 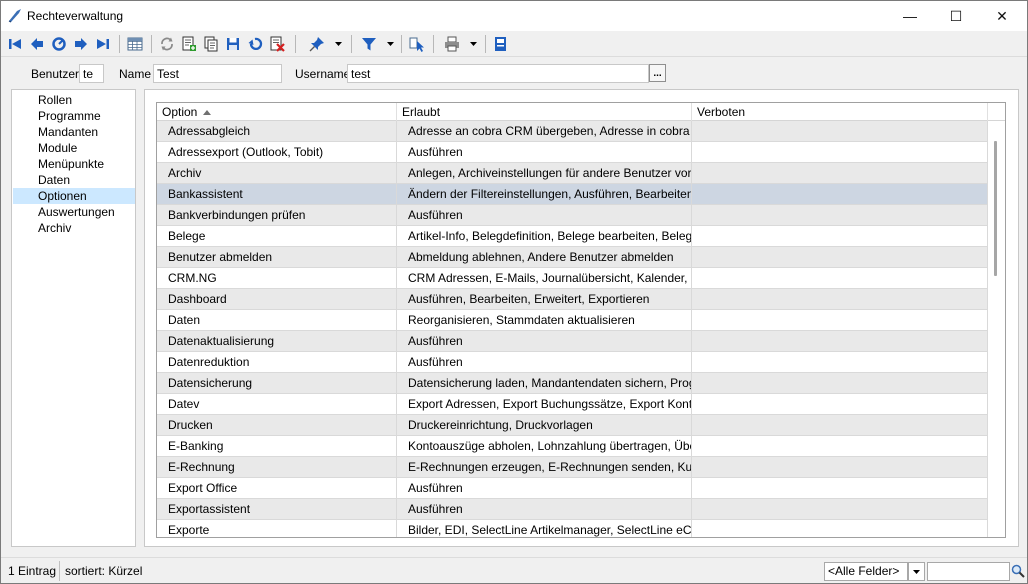 What do you see at coordinates (544, 320) in the screenshot?
I see `cell-erlaubt: Reorganisieren, Stammdaten aktualisieren` at bounding box center [544, 320].